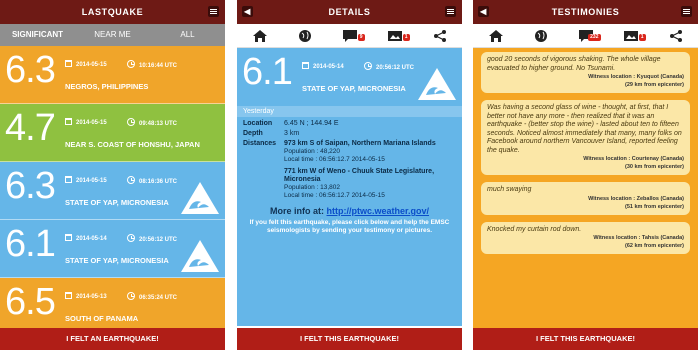 The image size is (700, 350). I want to click on action-bar: 9 1, so click(349, 36).